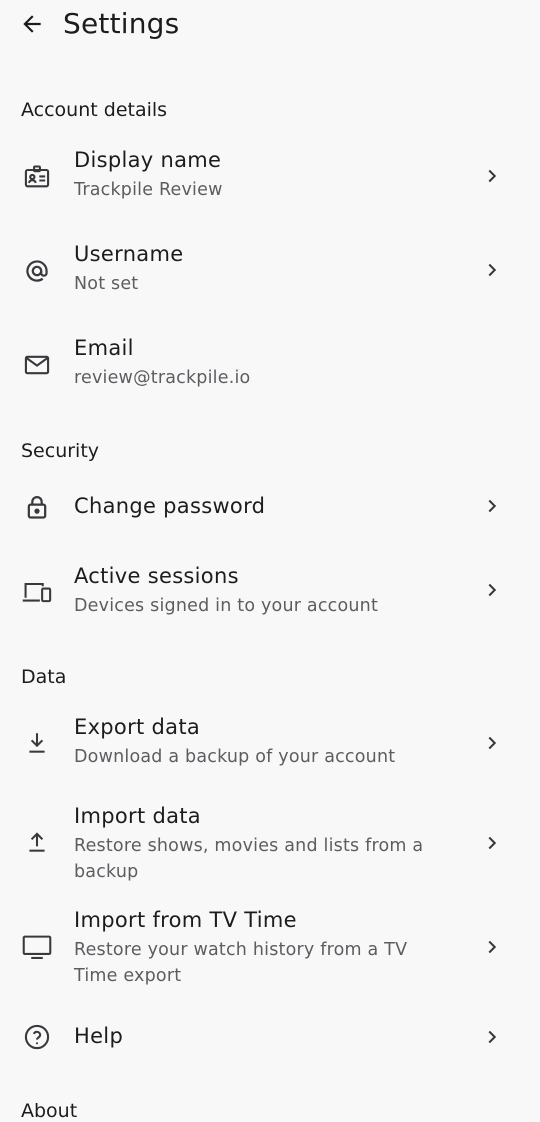 The image size is (540, 1122). What do you see at coordinates (37, 947) in the screenshot?
I see `tv-icon` at bounding box center [37, 947].